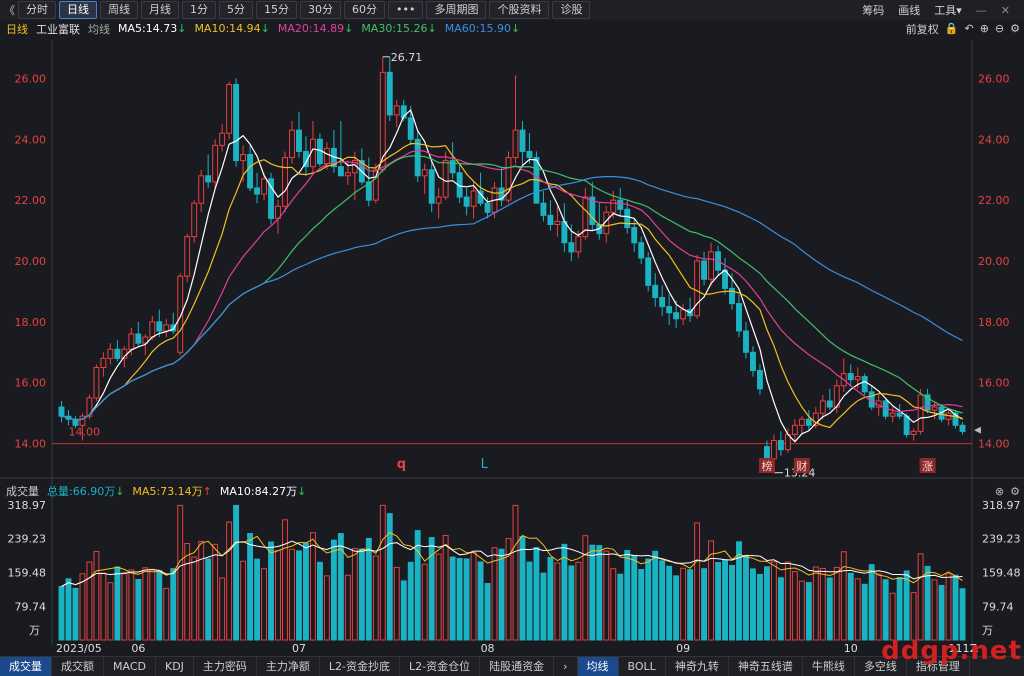  I want to click on q-marker: q, so click(401, 464).